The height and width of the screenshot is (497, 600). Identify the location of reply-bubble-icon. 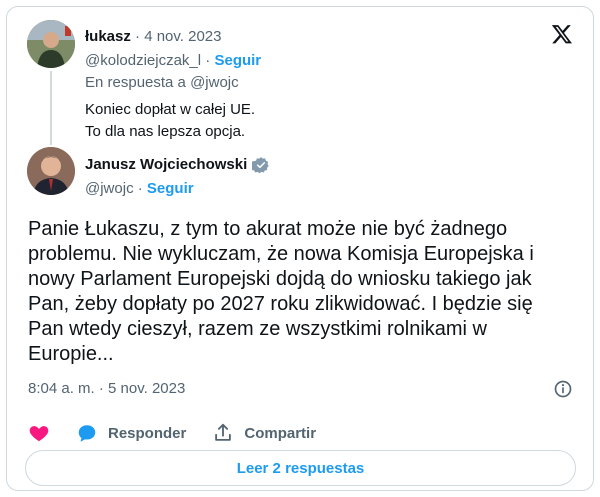
(87, 433).